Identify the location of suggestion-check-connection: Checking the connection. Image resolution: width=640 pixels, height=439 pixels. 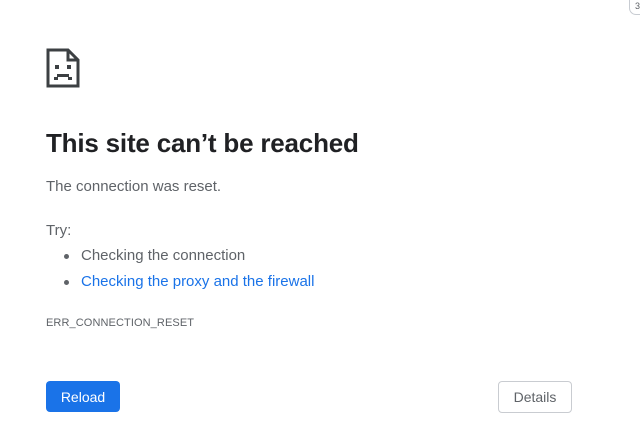
(180, 259).